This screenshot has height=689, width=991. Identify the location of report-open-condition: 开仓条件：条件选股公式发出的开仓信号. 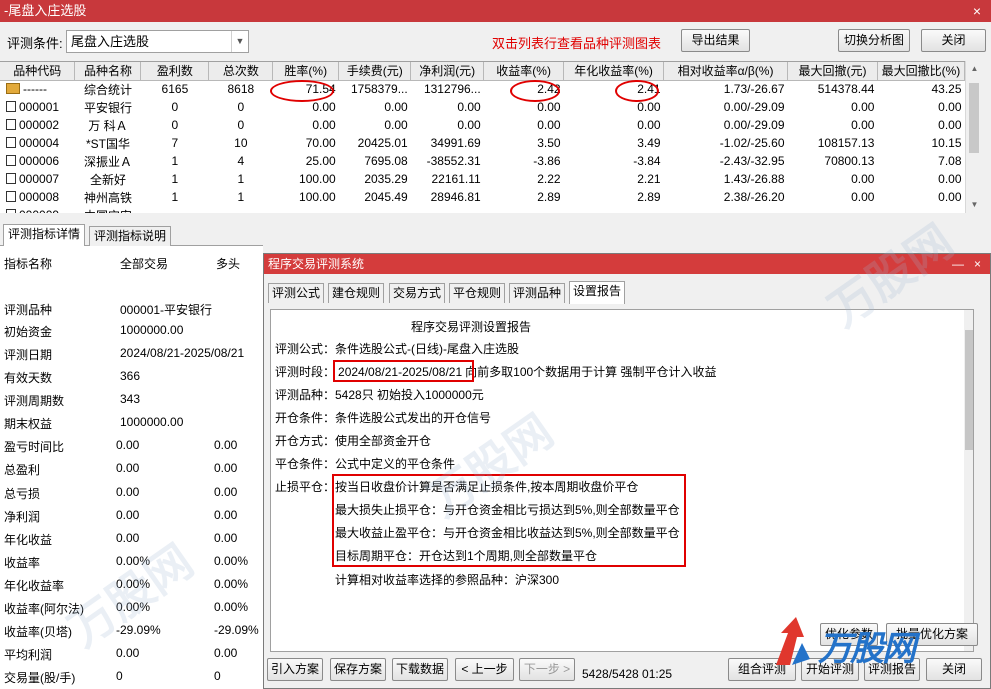
(383, 418).